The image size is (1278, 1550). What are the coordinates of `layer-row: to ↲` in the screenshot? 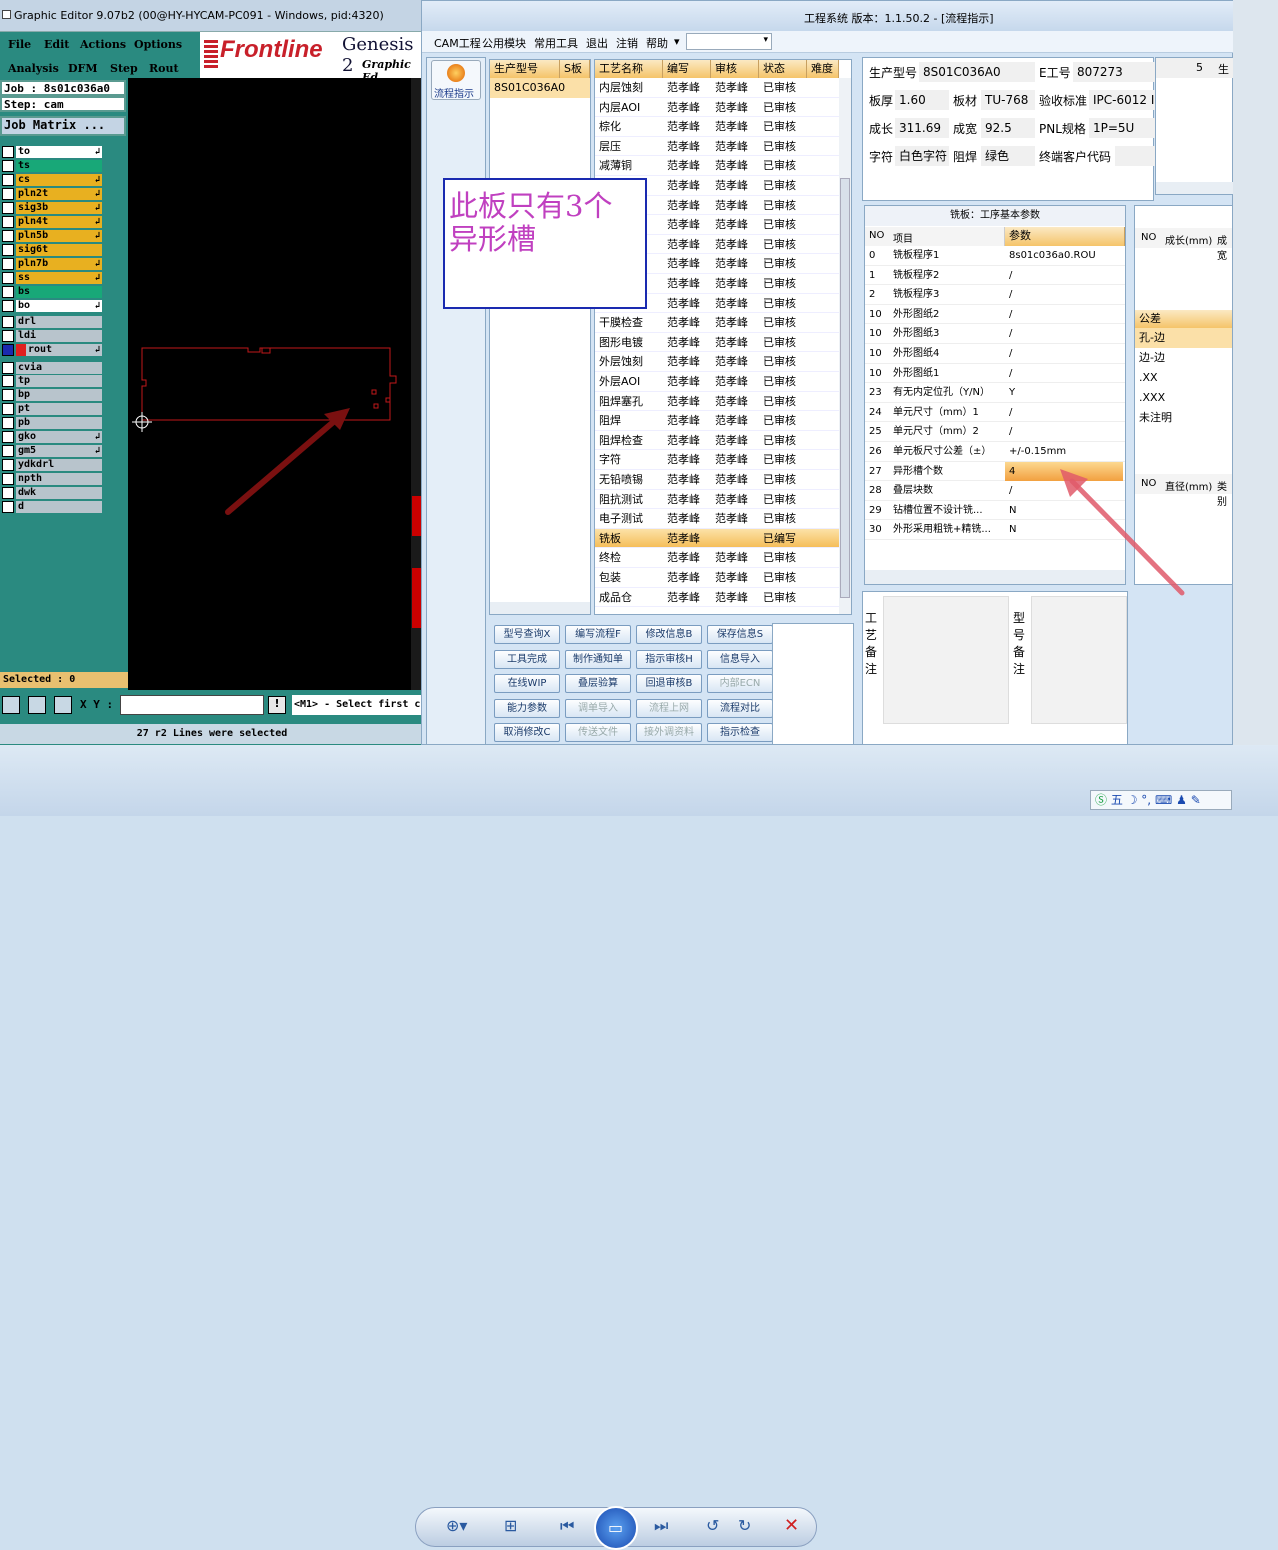 It's located at (52, 152).